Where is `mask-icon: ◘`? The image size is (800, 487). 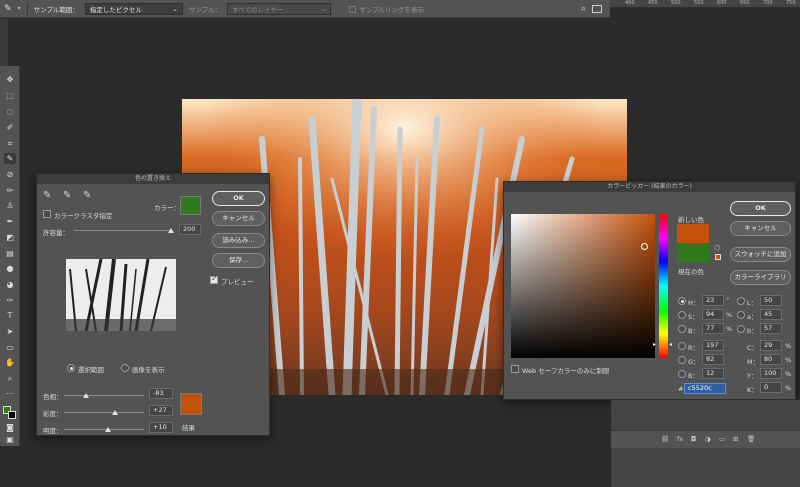
mask-icon: ◘ is located at coordinates (693, 439).